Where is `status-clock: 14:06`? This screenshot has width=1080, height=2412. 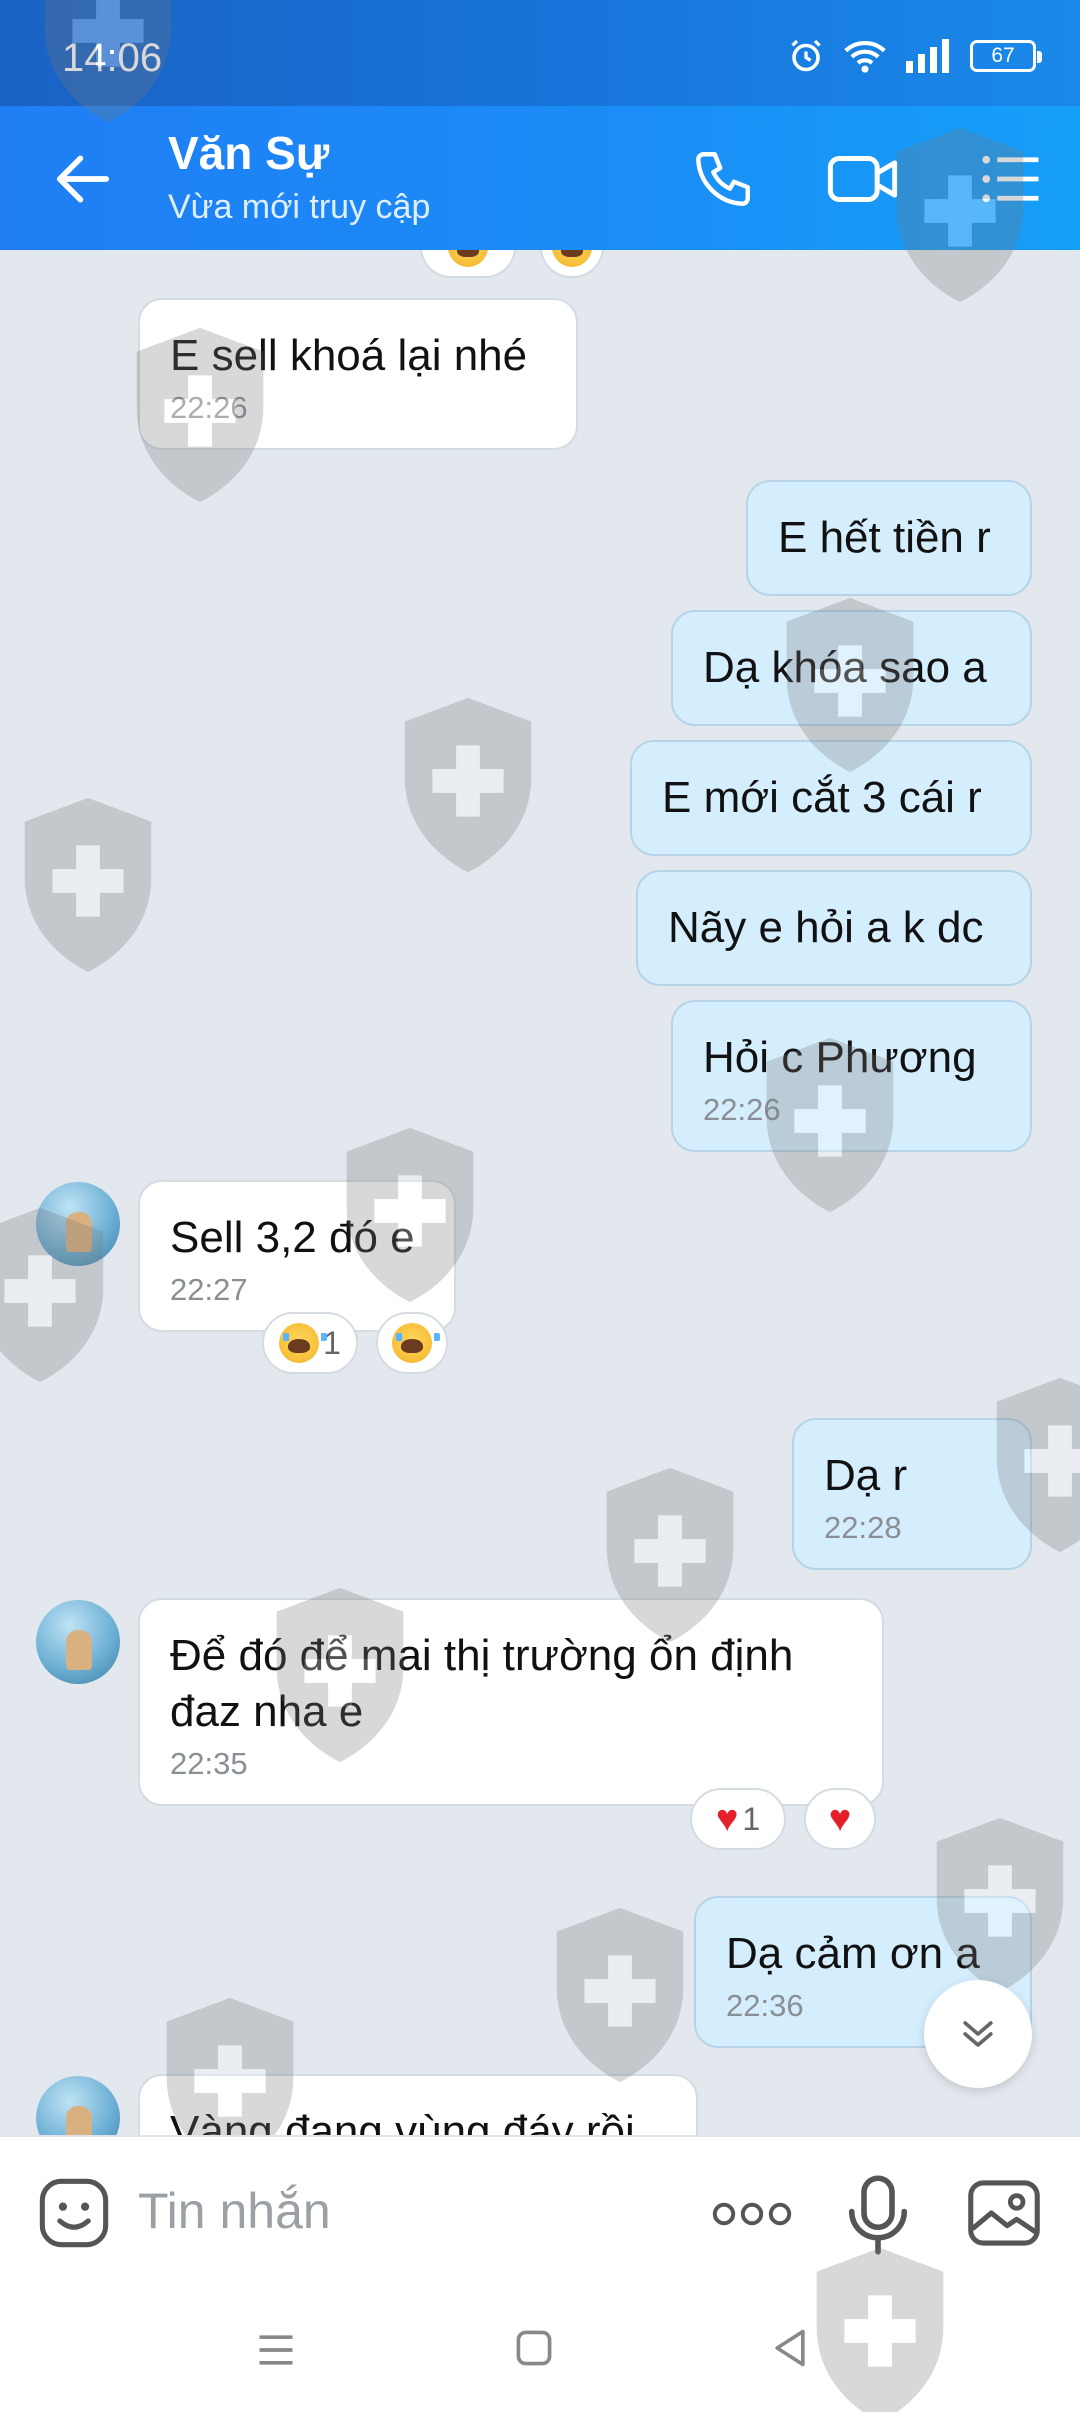
status-clock: 14:06 is located at coordinates (112, 58).